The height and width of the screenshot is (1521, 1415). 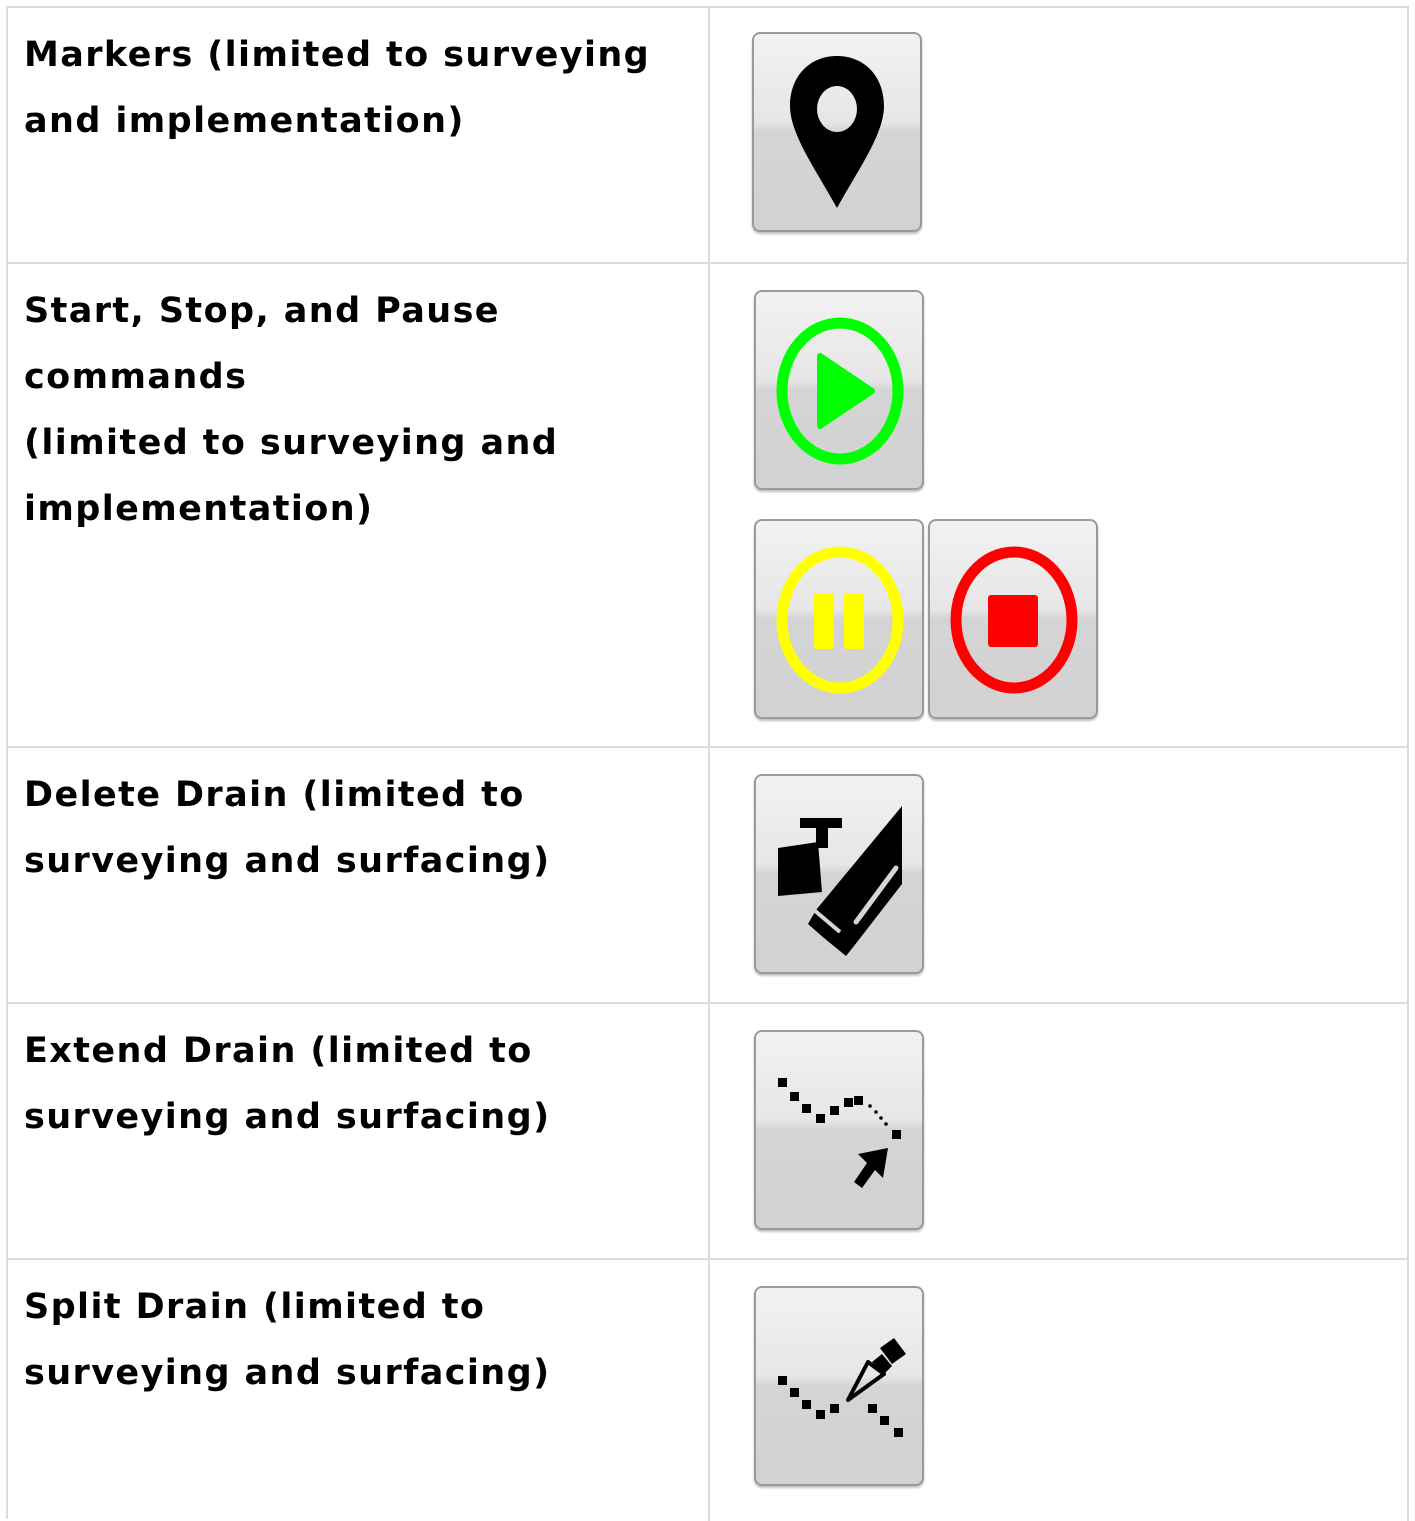 I want to click on row-label-line: Start, Stop, and Pause, so click(x=262, y=311).